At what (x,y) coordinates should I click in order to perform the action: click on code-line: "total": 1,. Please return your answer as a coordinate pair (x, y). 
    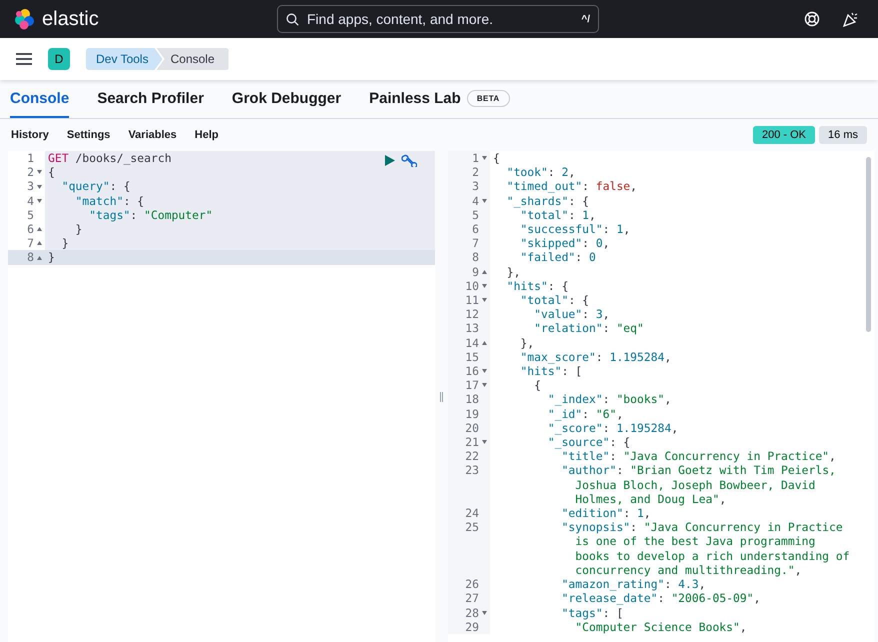
    Looking at the image, I should click on (558, 215).